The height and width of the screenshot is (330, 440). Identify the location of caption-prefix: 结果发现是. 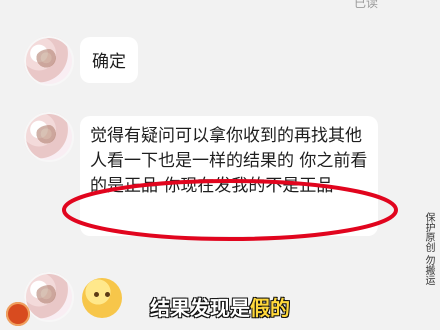
(200, 308).